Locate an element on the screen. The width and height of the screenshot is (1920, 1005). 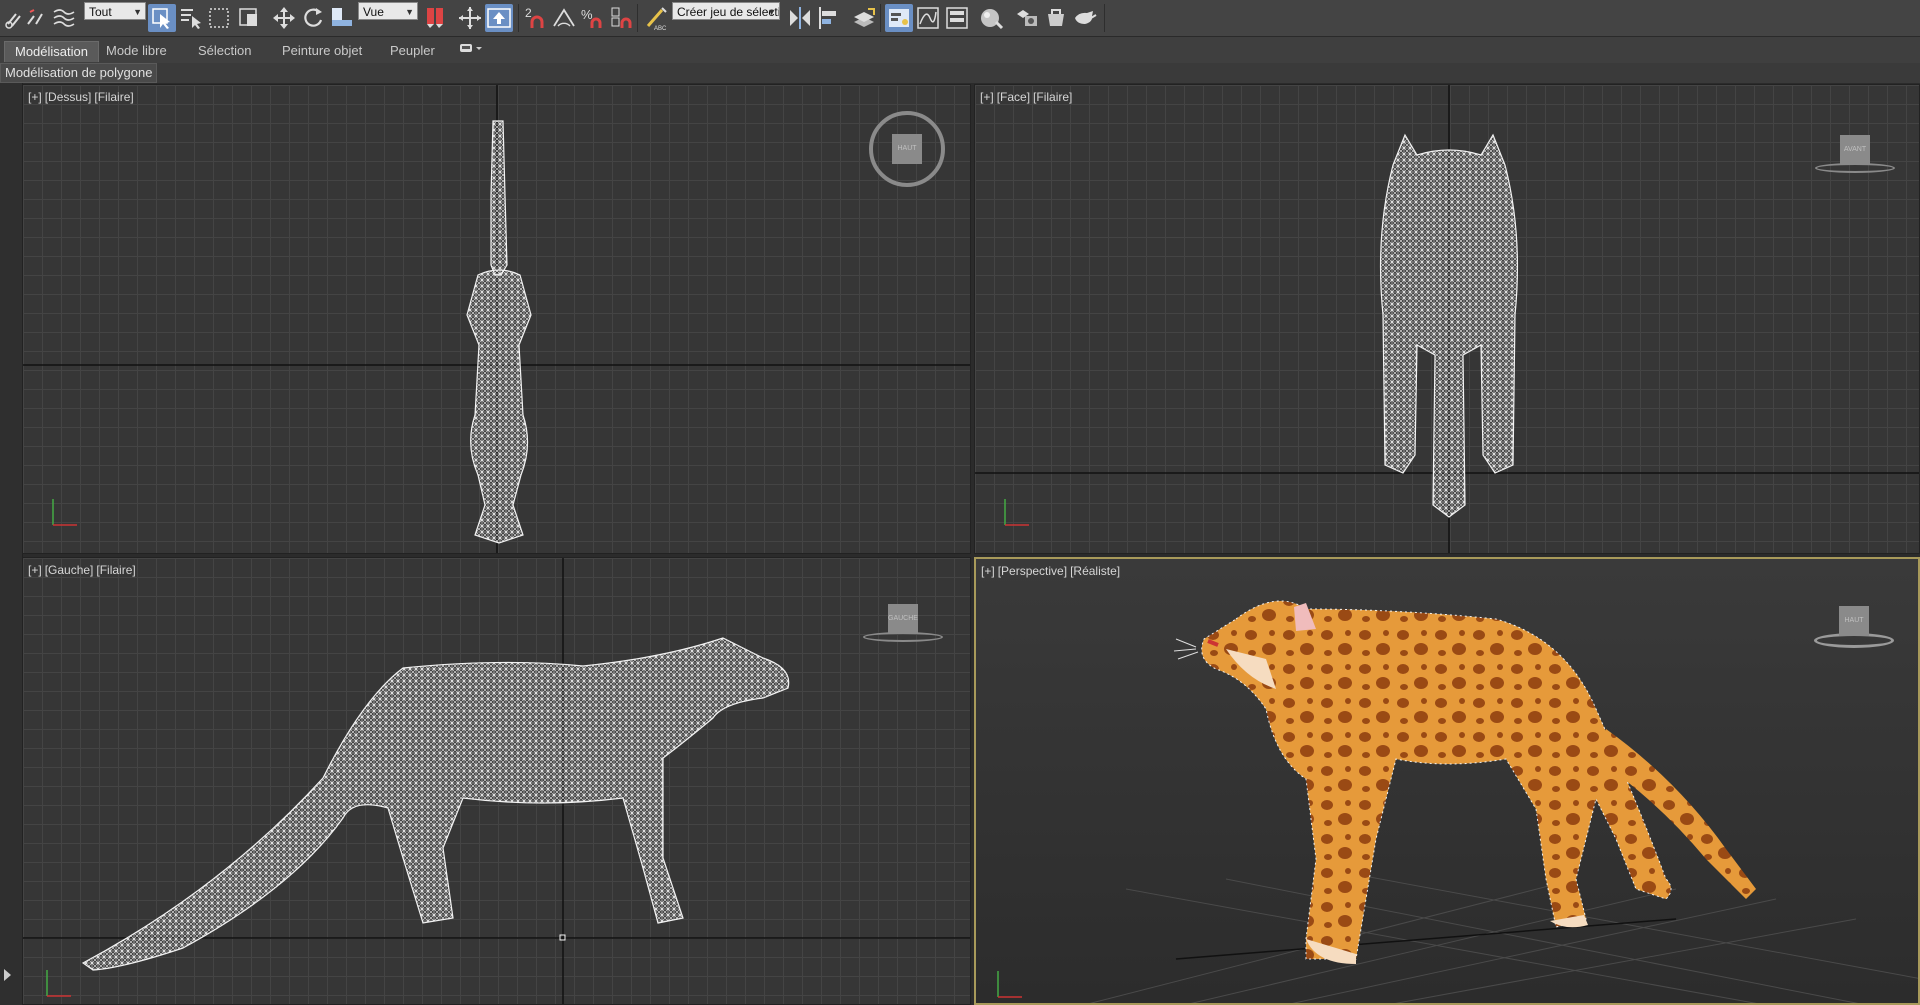
named-selection-dropdown: Créer jeu de sélecti ▼ is located at coordinates (726, 11).